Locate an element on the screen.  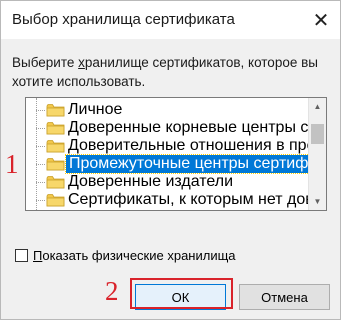
close-icon: ✕ is located at coordinates (321, 20).